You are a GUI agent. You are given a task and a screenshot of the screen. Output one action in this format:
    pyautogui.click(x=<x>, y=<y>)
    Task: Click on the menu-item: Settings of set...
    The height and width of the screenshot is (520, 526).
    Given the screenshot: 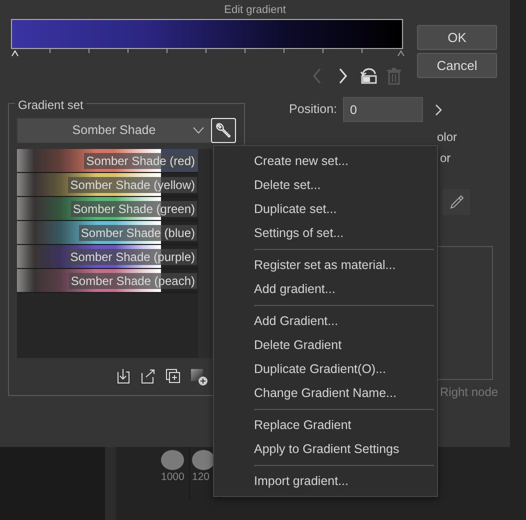 What is the action you would take?
    pyautogui.click(x=325, y=233)
    